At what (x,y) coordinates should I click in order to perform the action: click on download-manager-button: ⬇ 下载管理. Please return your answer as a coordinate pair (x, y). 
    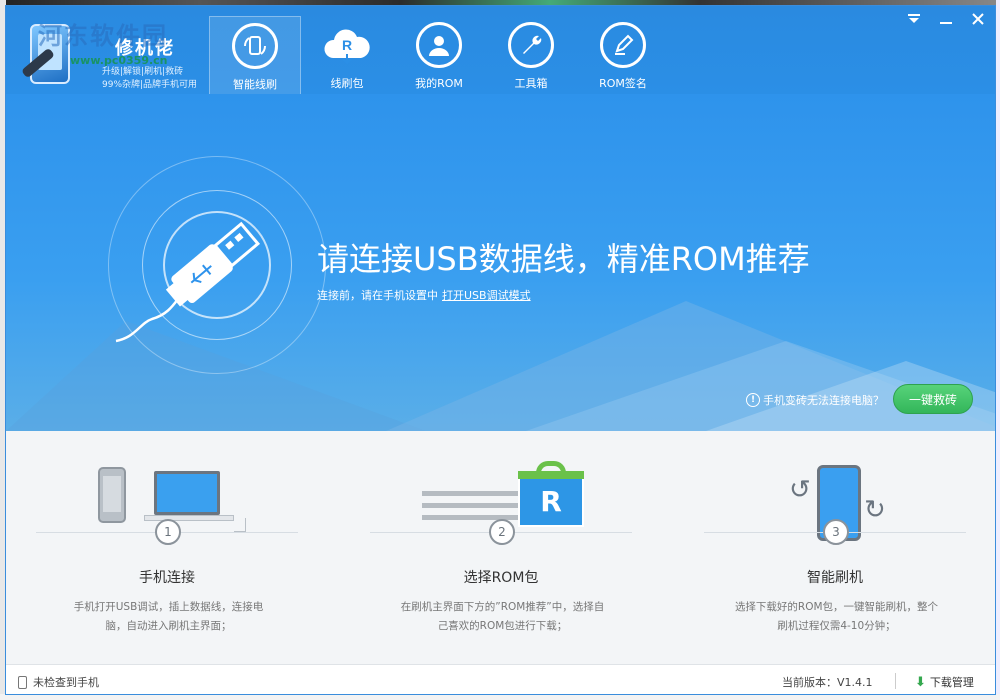
    Looking at the image, I should click on (944, 682).